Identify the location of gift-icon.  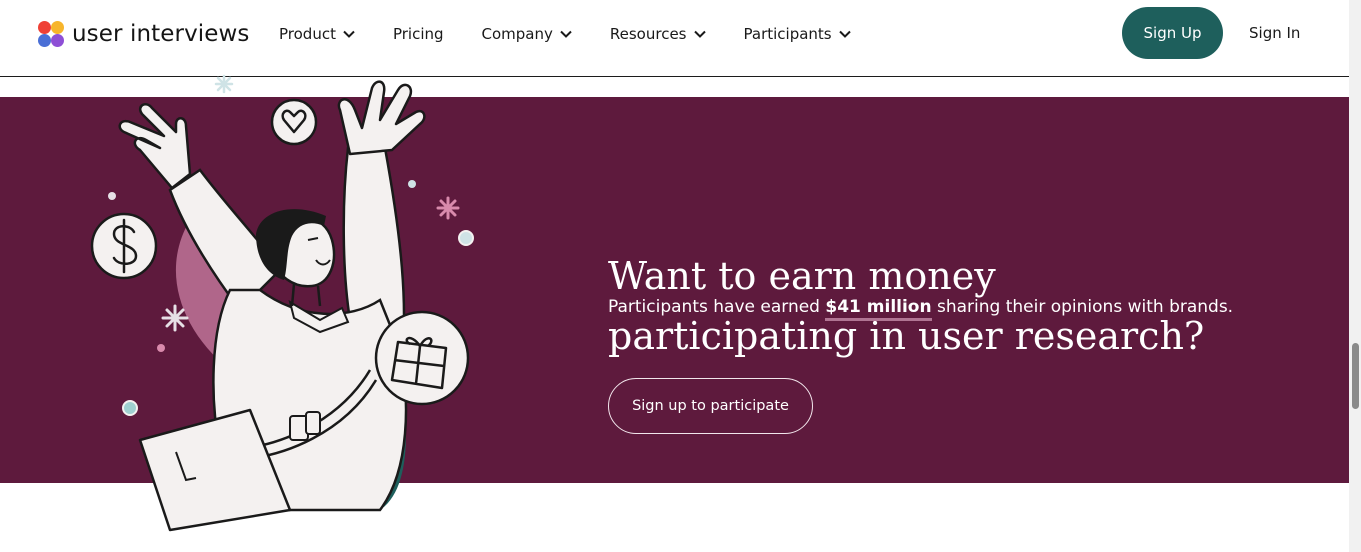
(422, 358).